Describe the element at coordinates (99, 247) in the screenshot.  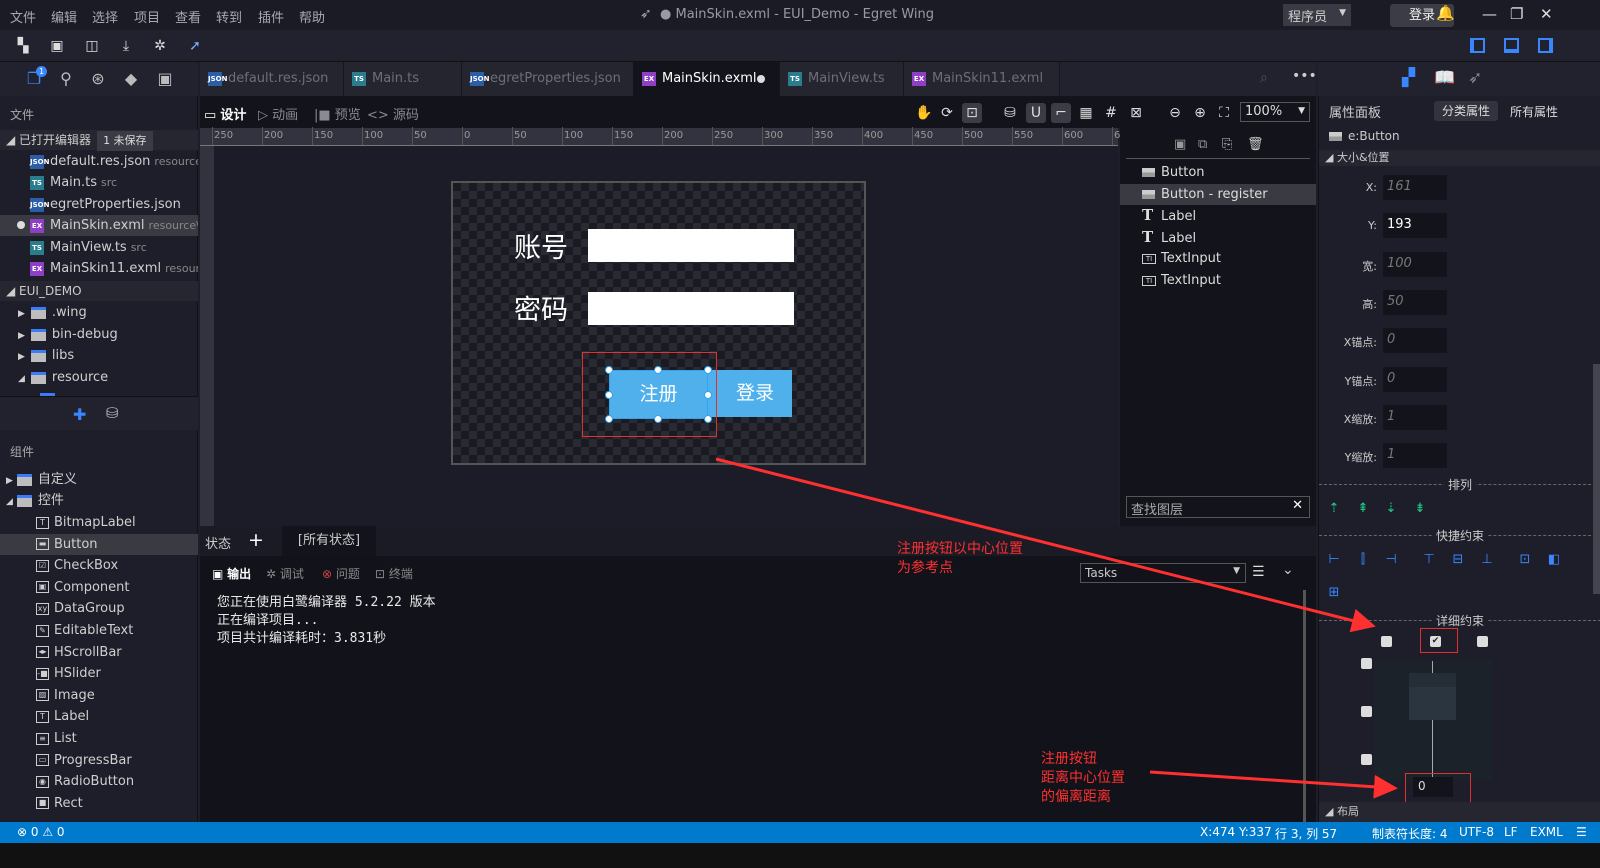
I see `open-editor-item: TS MainView.ts src` at that location.